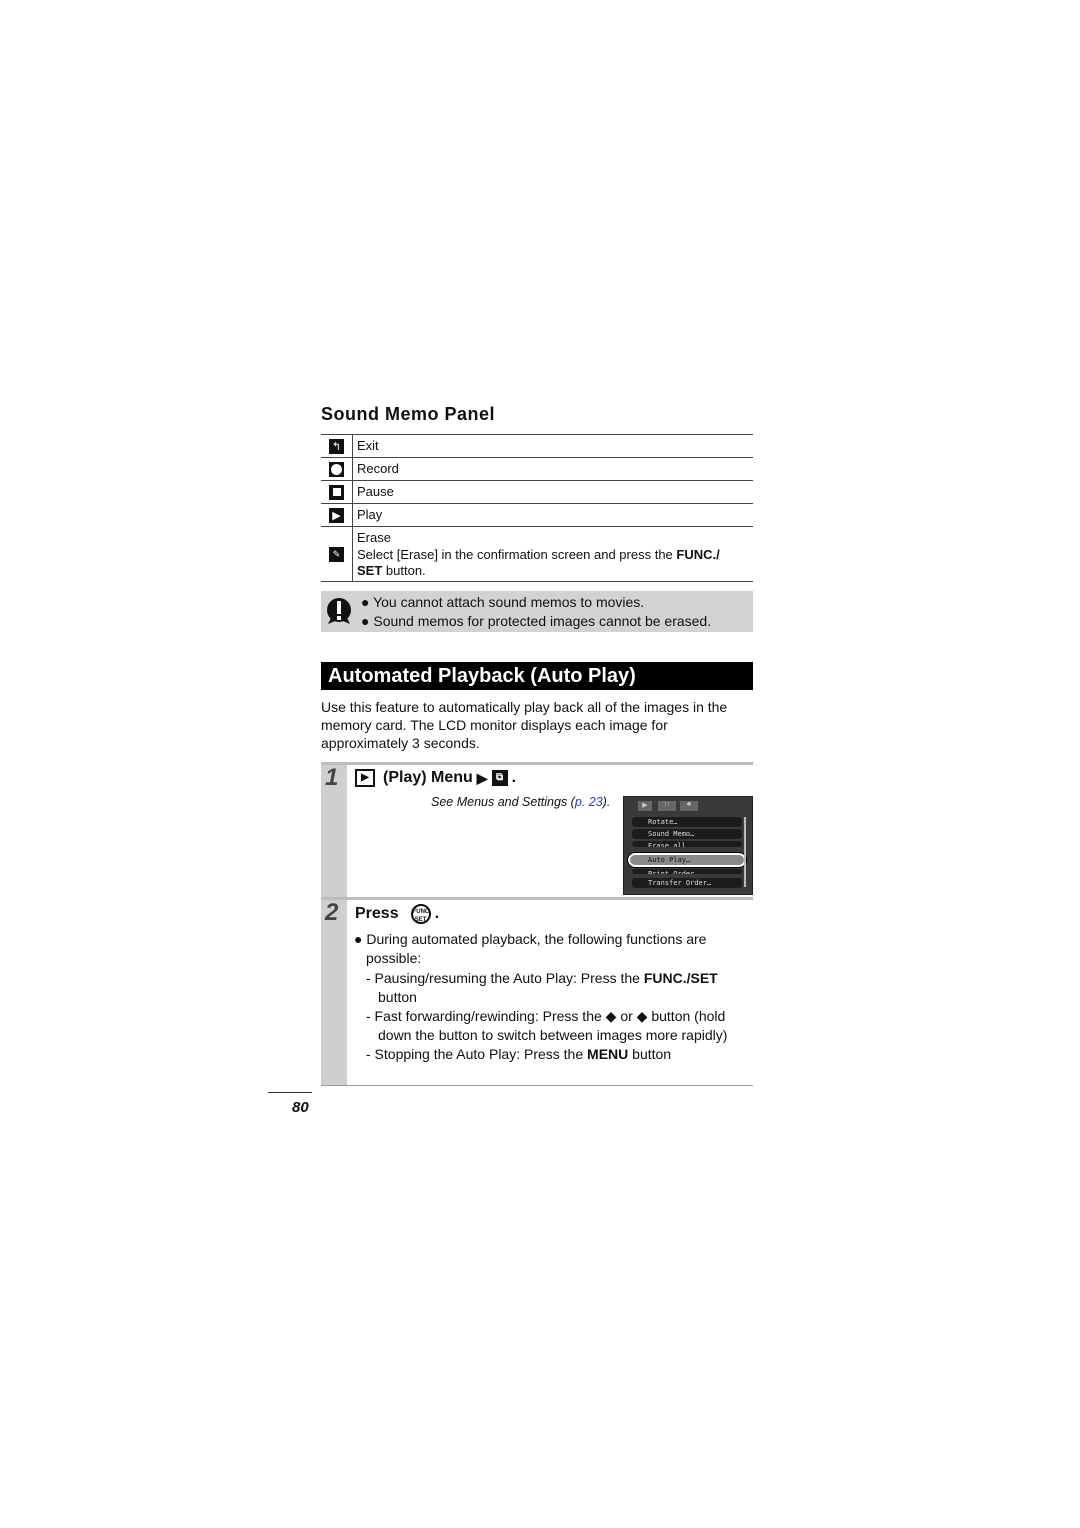  Describe the element at coordinates (482, 777) in the screenshot. I see `arrow-right-icon: ▶` at that location.